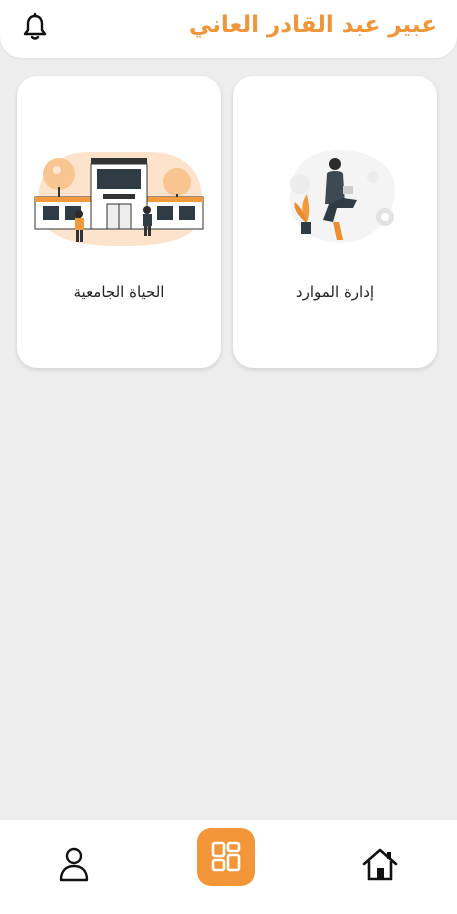 This screenshot has height=914, width=457. Describe the element at coordinates (119, 197) in the screenshot. I see `school-building-illustration` at that location.